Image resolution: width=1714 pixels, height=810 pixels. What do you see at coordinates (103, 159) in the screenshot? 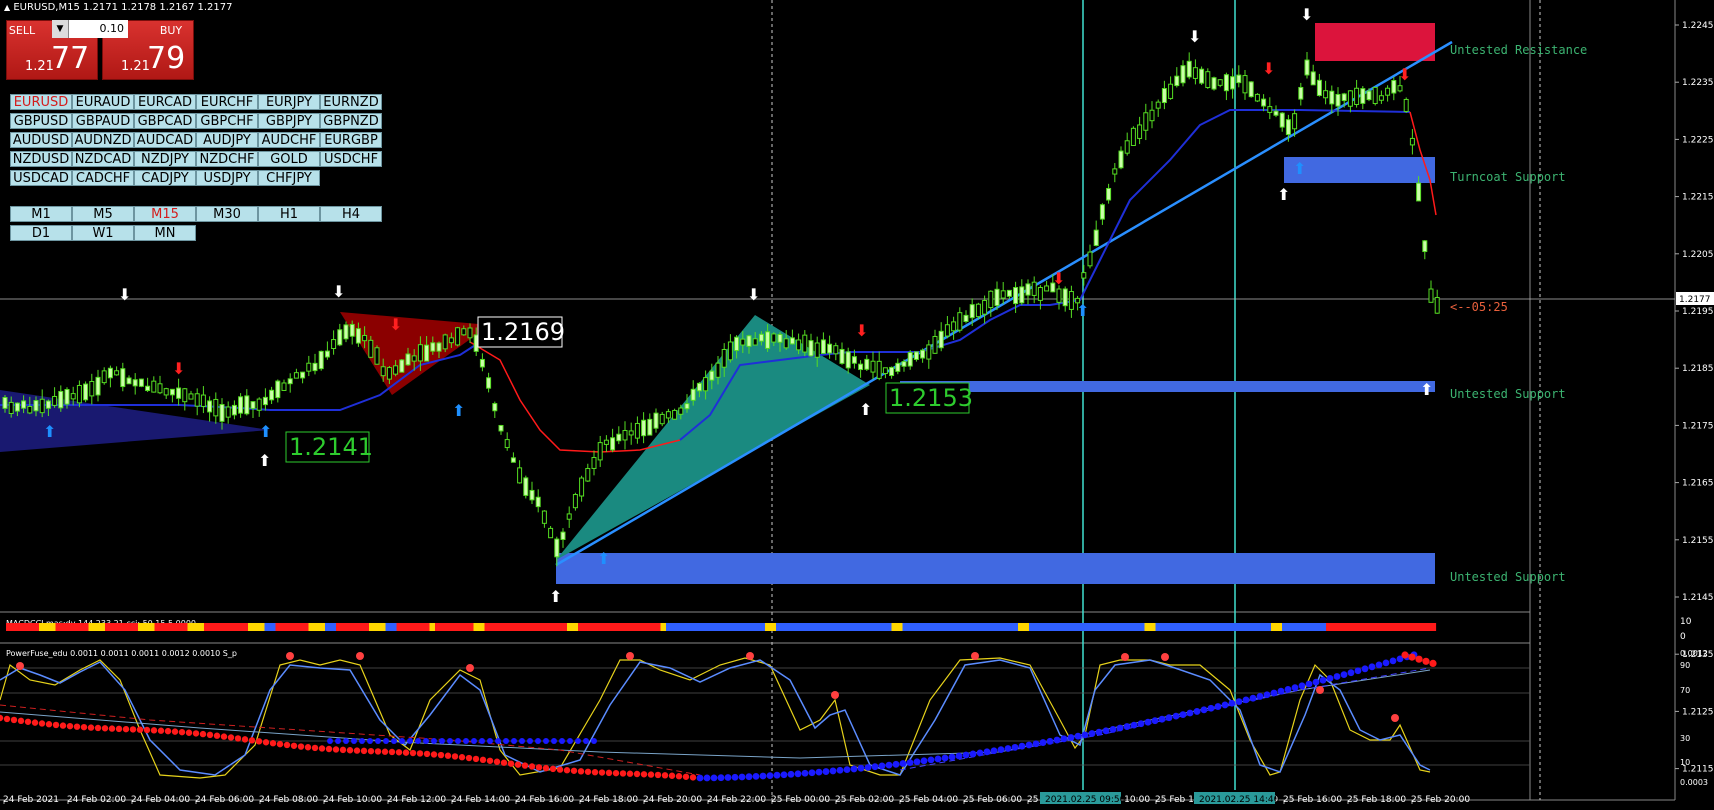
I see `symbol-button-nzdcad: NZDCAD` at bounding box center [103, 159].